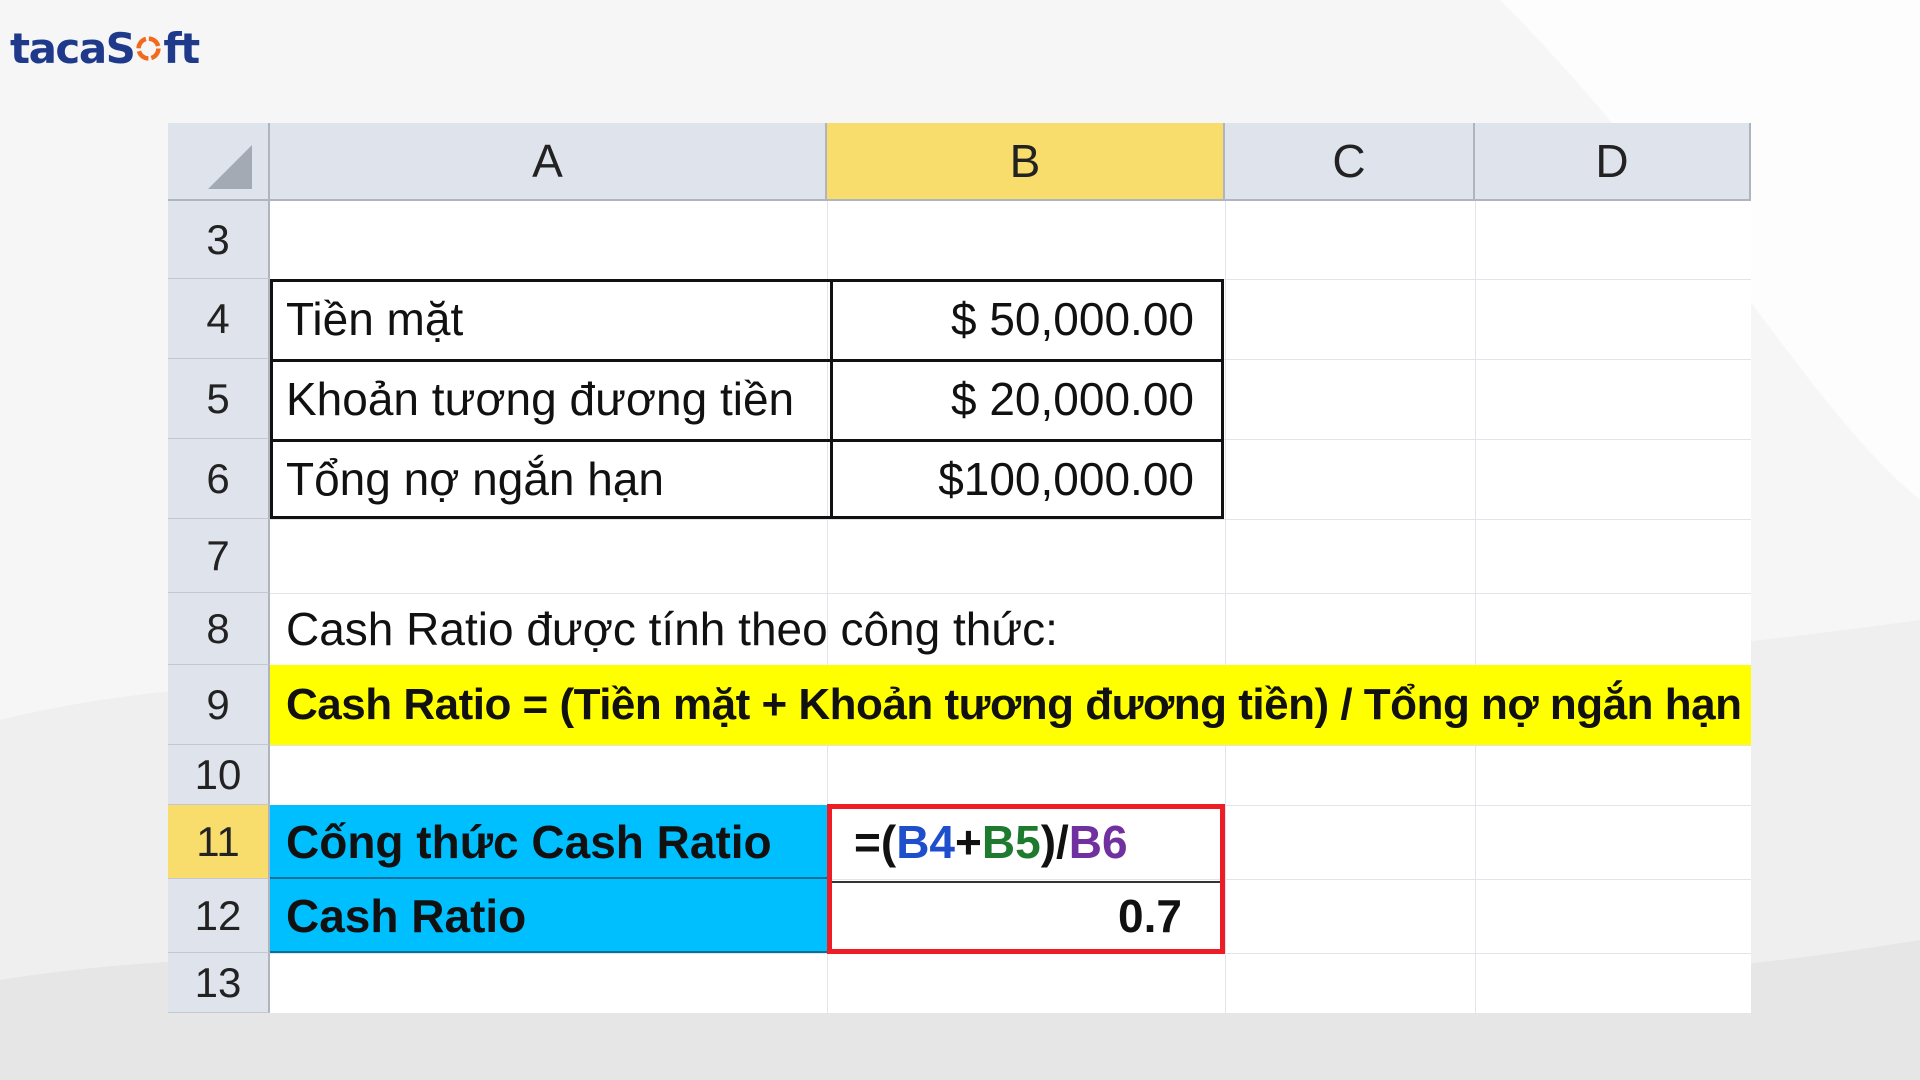  Describe the element at coordinates (219, 775) in the screenshot. I see `row-header-10: 10` at that location.